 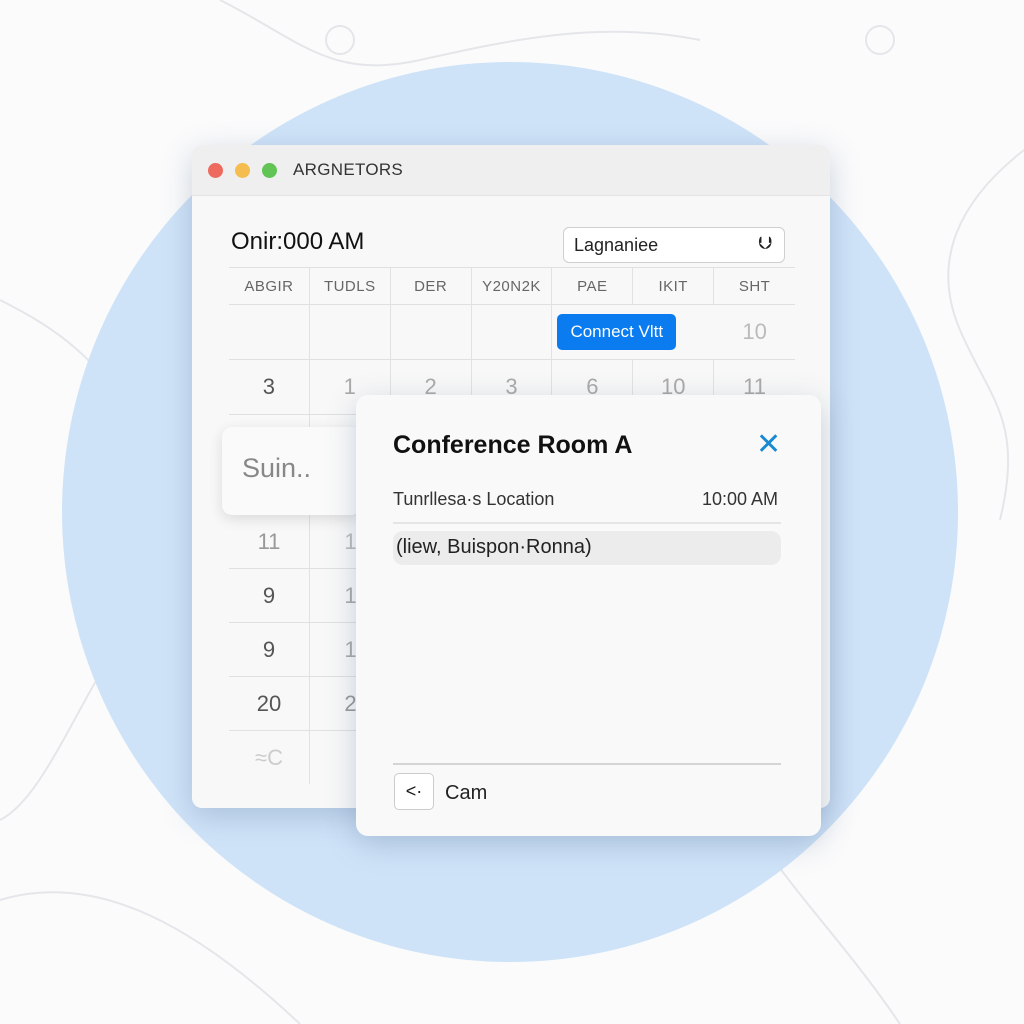 I want to click on weekday-header: DER, so click(x=431, y=286).